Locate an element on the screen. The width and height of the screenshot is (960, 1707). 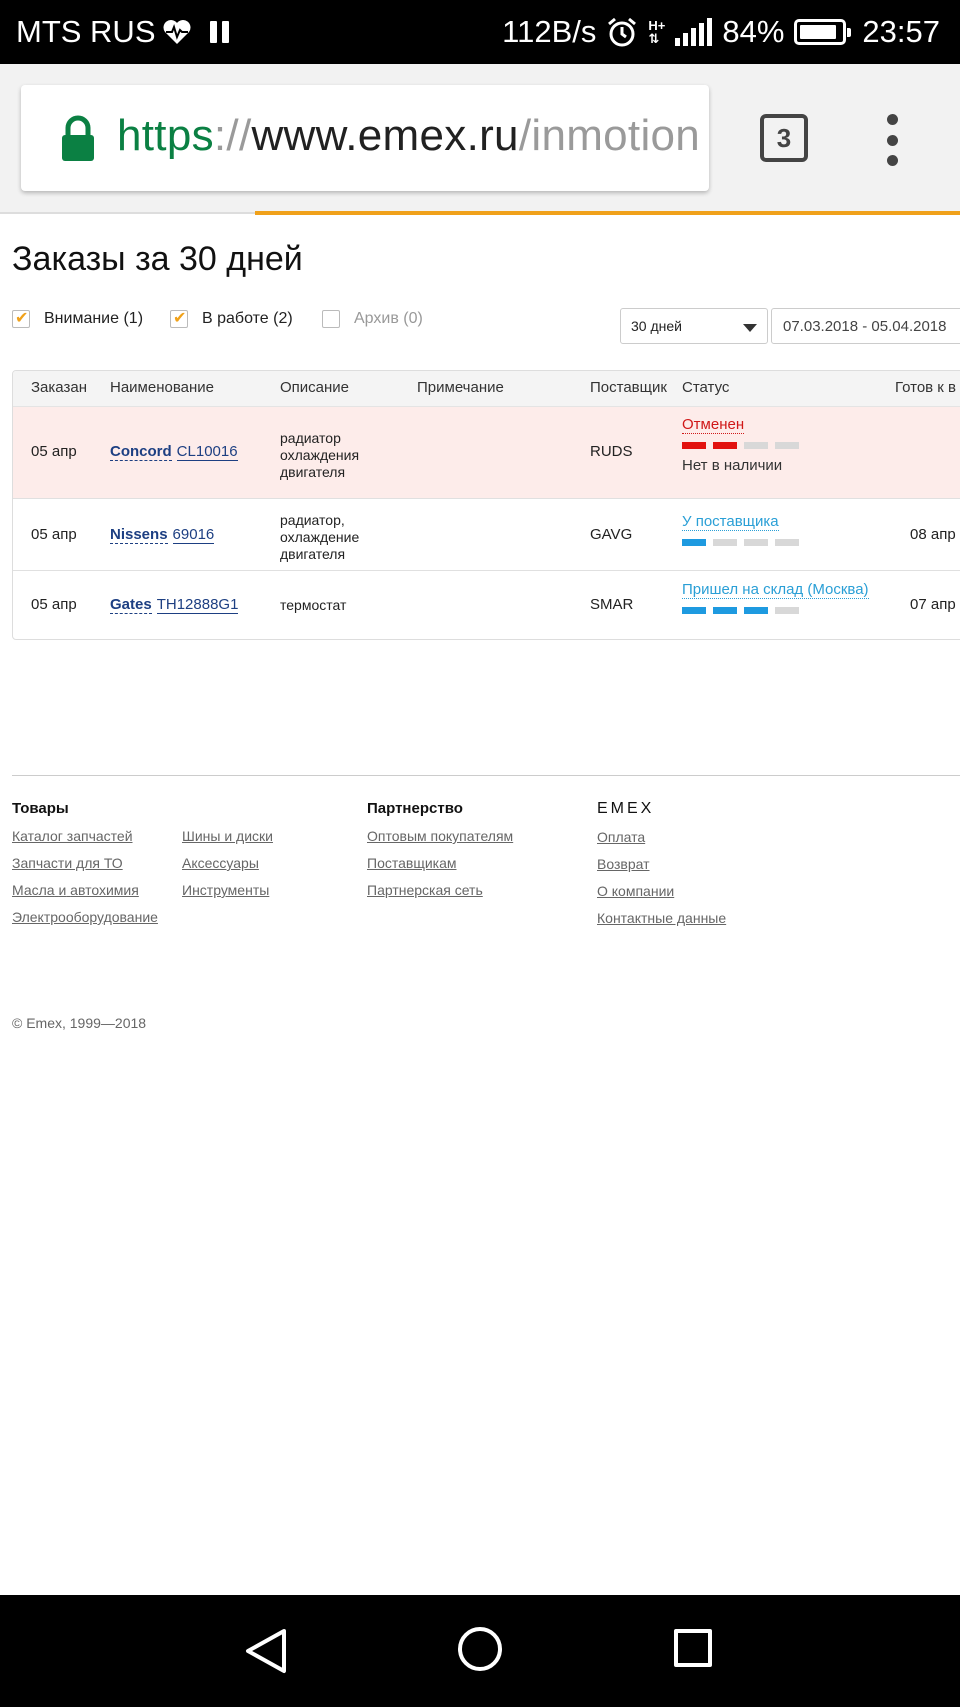
row-ready-date: 07 апр is located at coordinates (933, 604).